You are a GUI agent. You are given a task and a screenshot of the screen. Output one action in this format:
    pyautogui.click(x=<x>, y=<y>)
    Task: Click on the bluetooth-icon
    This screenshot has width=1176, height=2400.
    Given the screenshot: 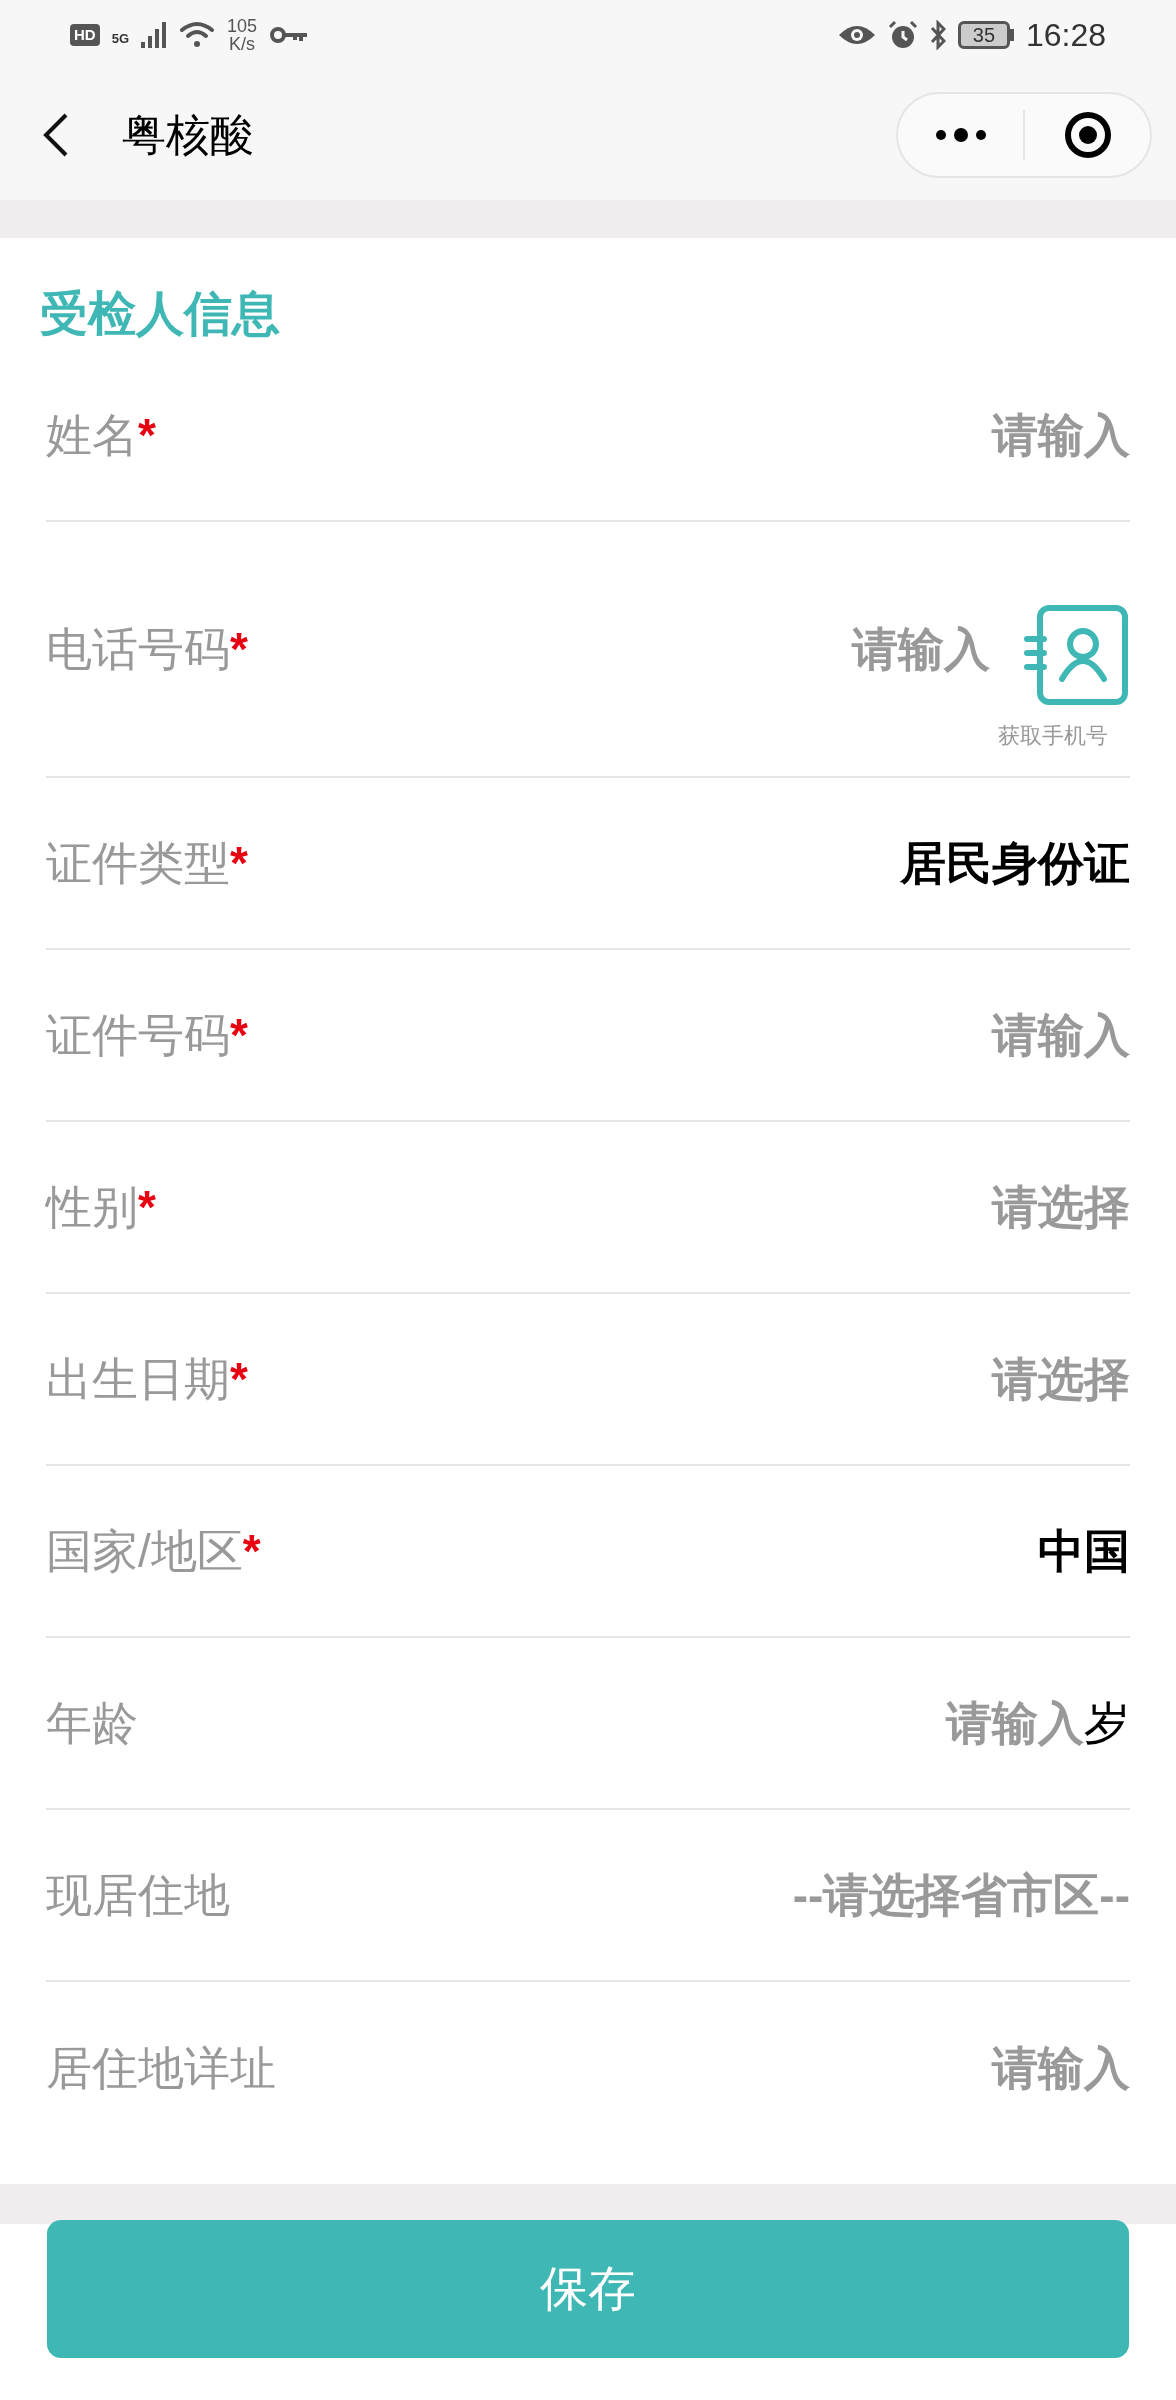 What is the action you would take?
    pyautogui.click(x=937, y=35)
    